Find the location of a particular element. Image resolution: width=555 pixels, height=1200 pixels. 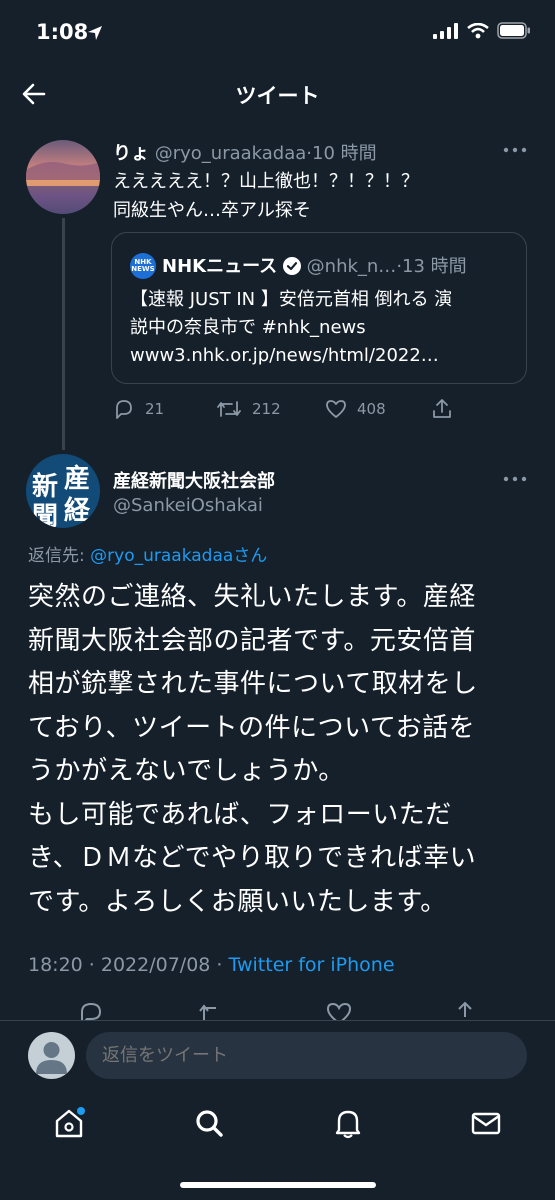

tweet-text-line: 同級生やん…卒アル探そ is located at coordinates (212, 210).